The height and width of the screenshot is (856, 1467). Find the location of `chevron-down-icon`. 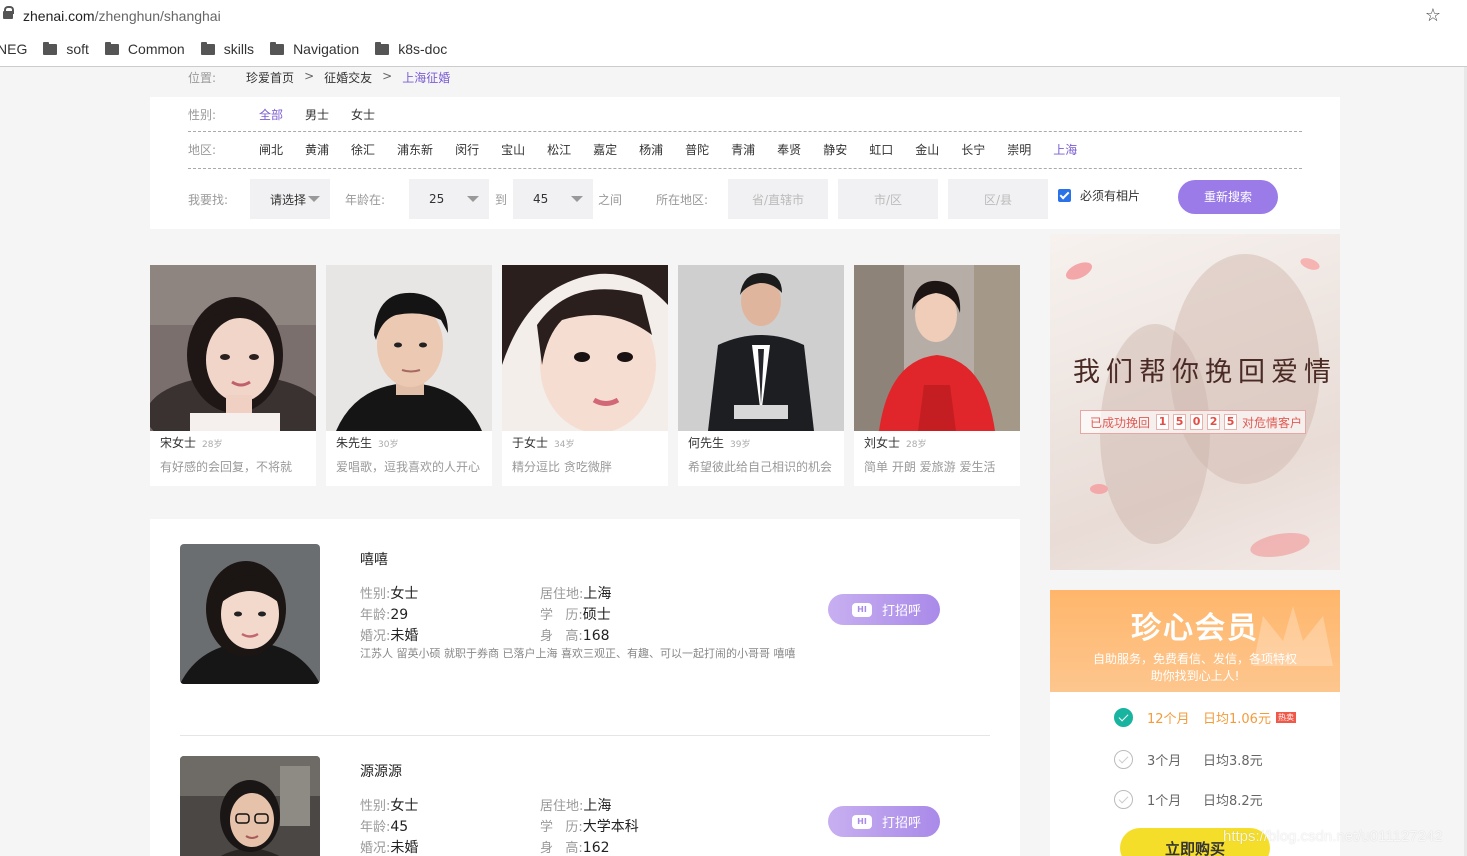

chevron-down-icon is located at coordinates (577, 199).